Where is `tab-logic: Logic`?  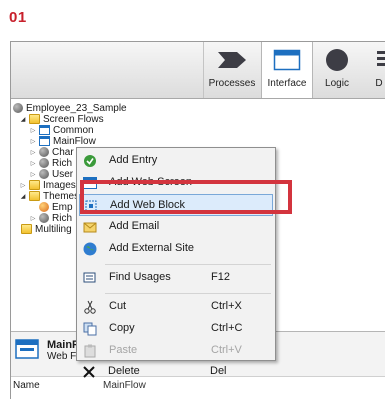
tab-logic: Logic is located at coordinates (337, 70).